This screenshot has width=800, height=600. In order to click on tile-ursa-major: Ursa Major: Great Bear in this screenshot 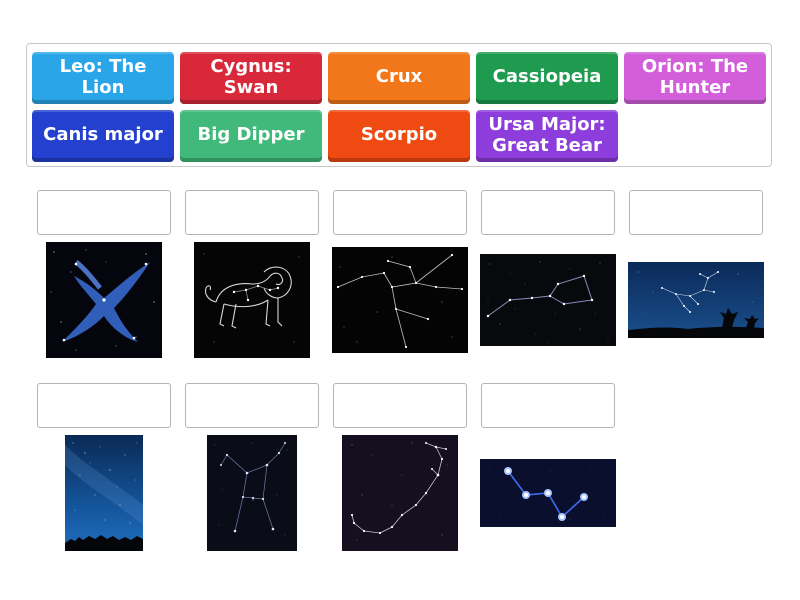, I will do `click(547, 136)`.